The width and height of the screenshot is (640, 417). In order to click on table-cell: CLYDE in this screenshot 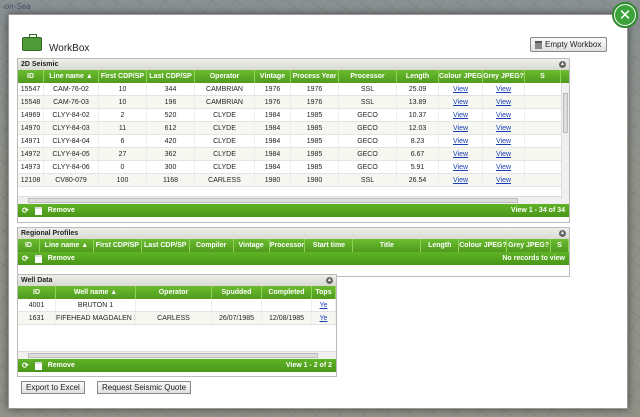, I will do `click(225, 167)`.